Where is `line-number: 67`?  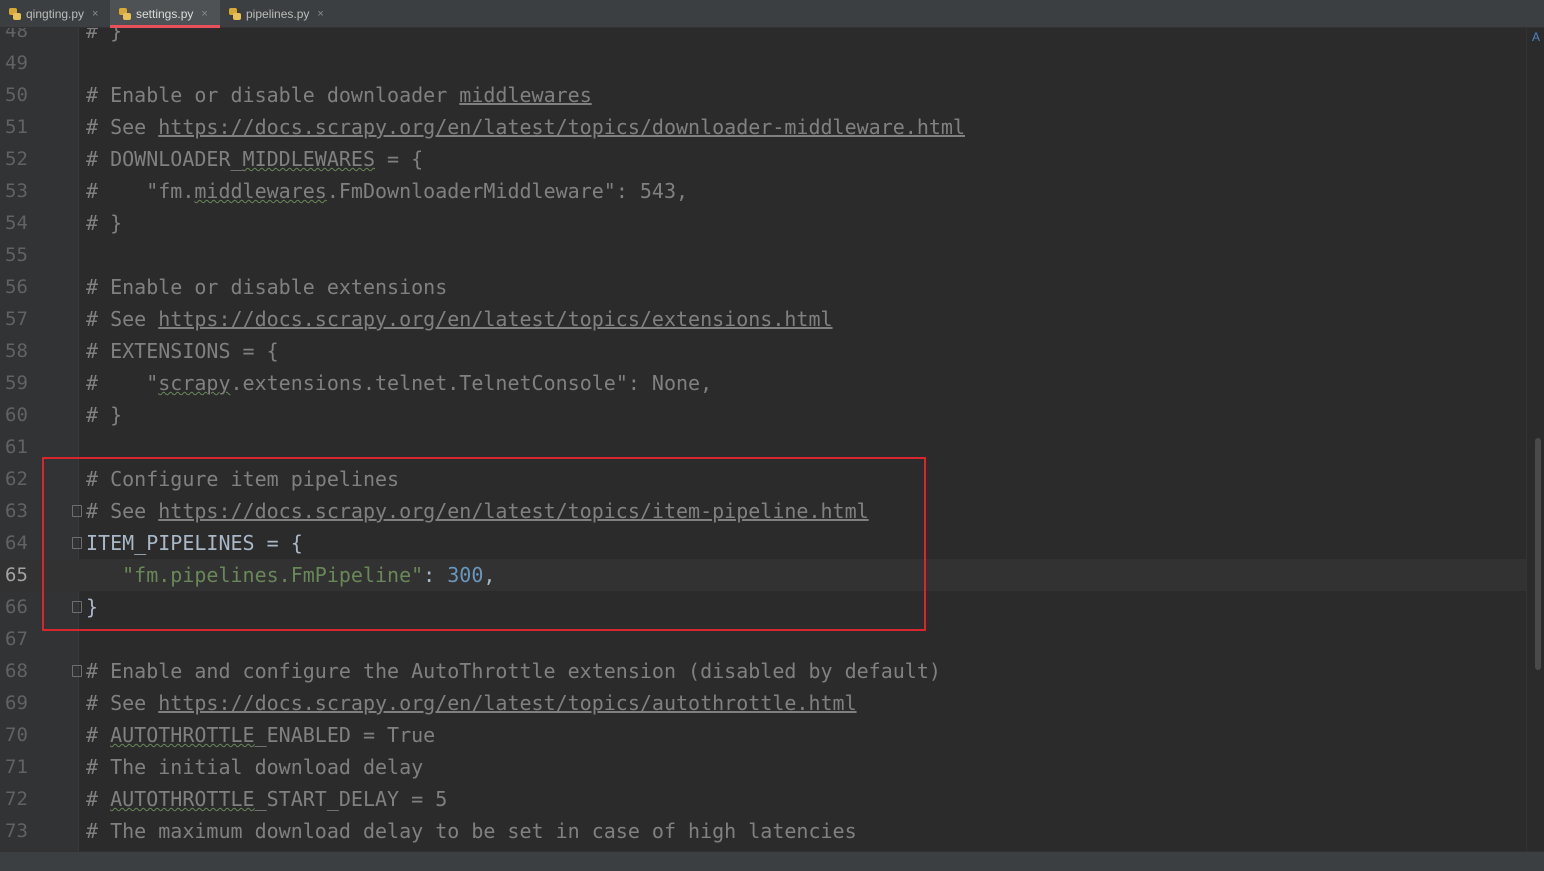
line-number: 67 is located at coordinates (16, 639).